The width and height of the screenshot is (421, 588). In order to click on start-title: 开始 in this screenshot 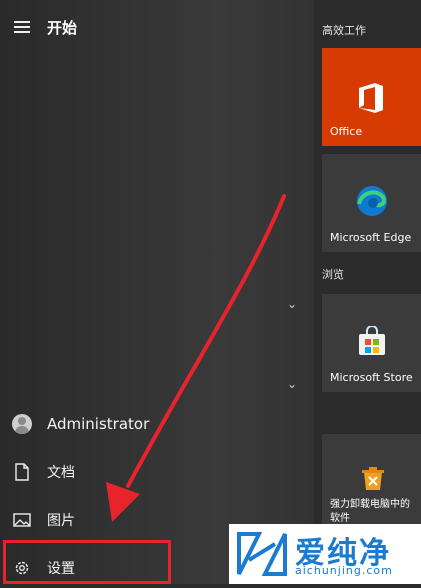, I will do `click(62, 28)`.